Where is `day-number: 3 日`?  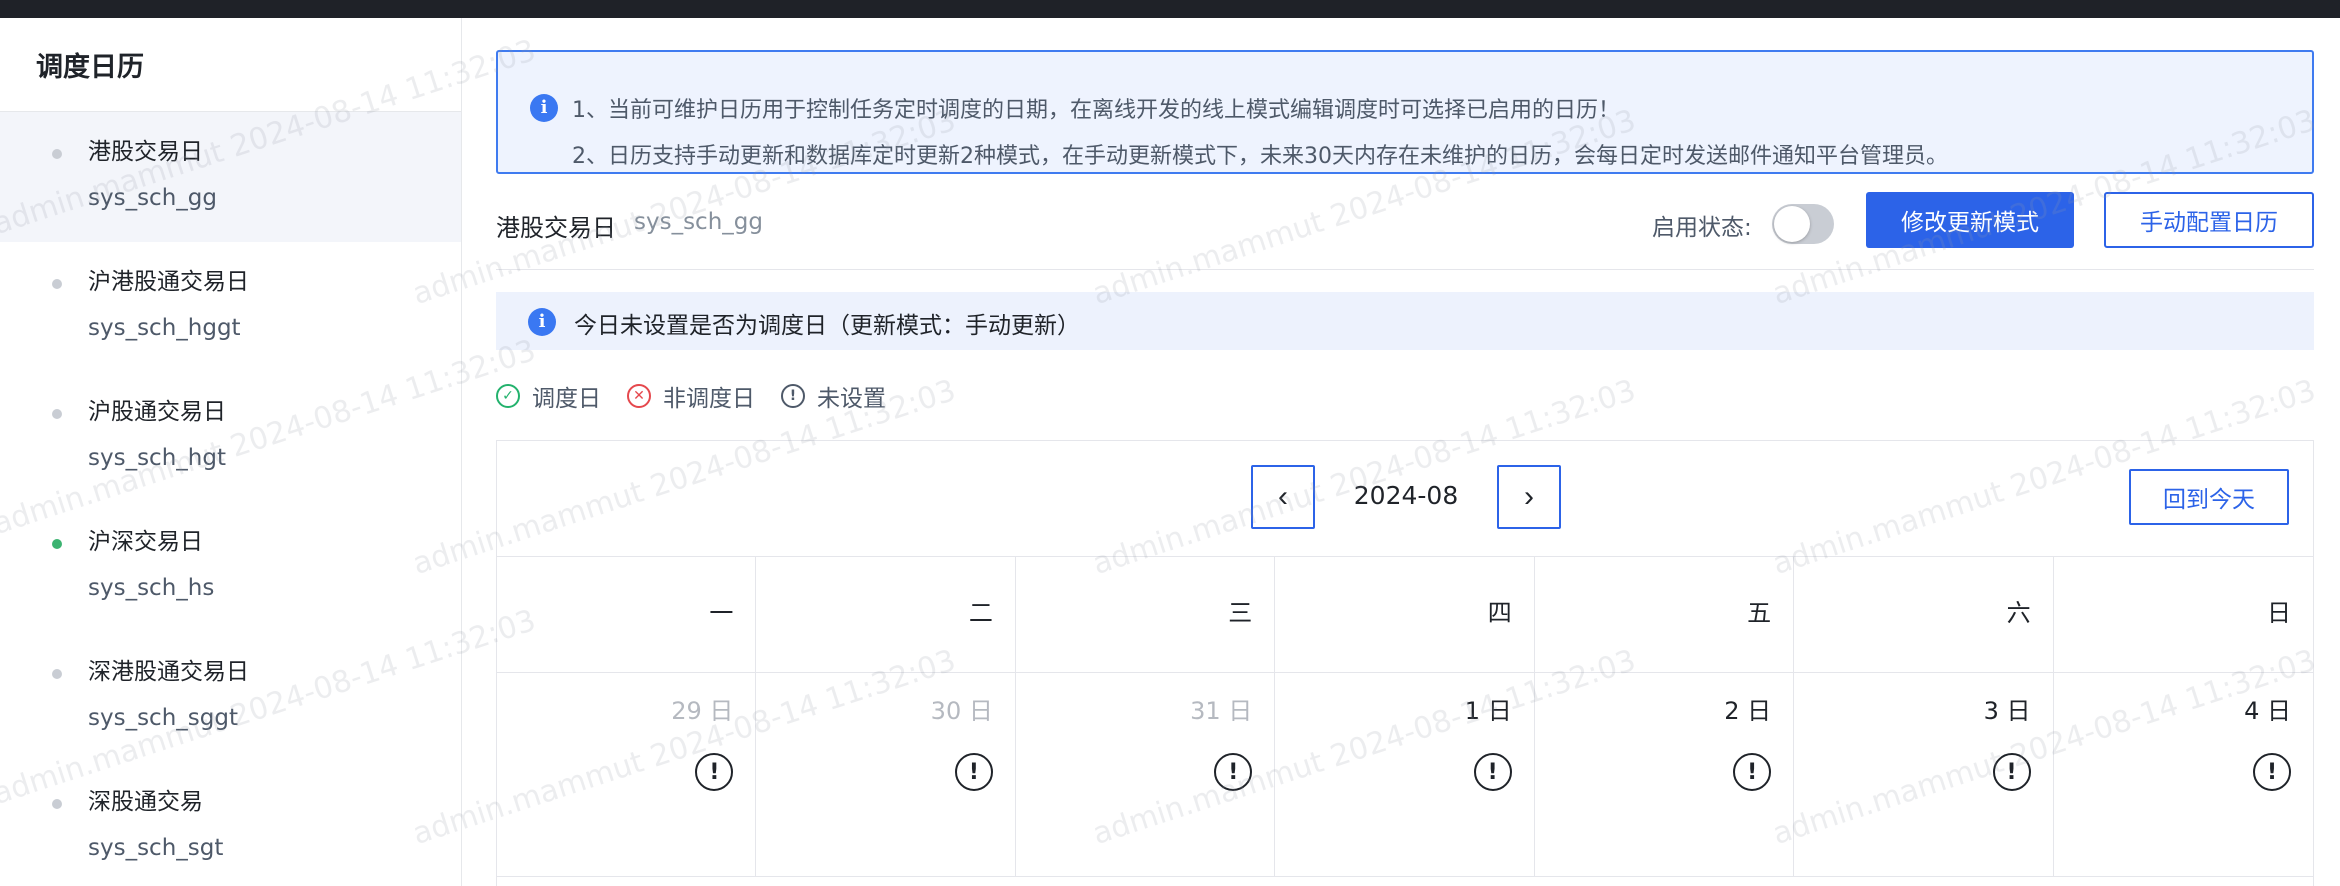
day-number: 3 日 is located at coordinates (2007, 711).